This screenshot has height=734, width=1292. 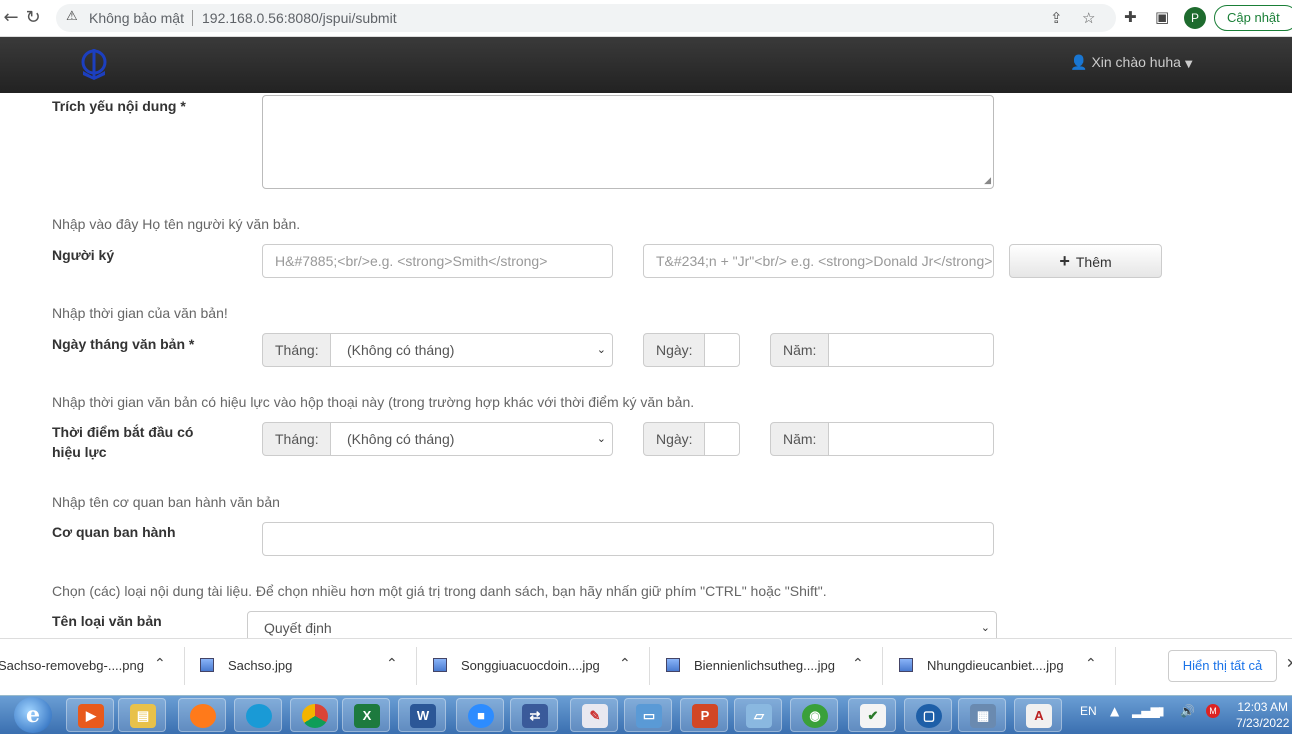 I want to click on download-filename: Songgiuacuocdoin....jpg, so click(x=530, y=665).